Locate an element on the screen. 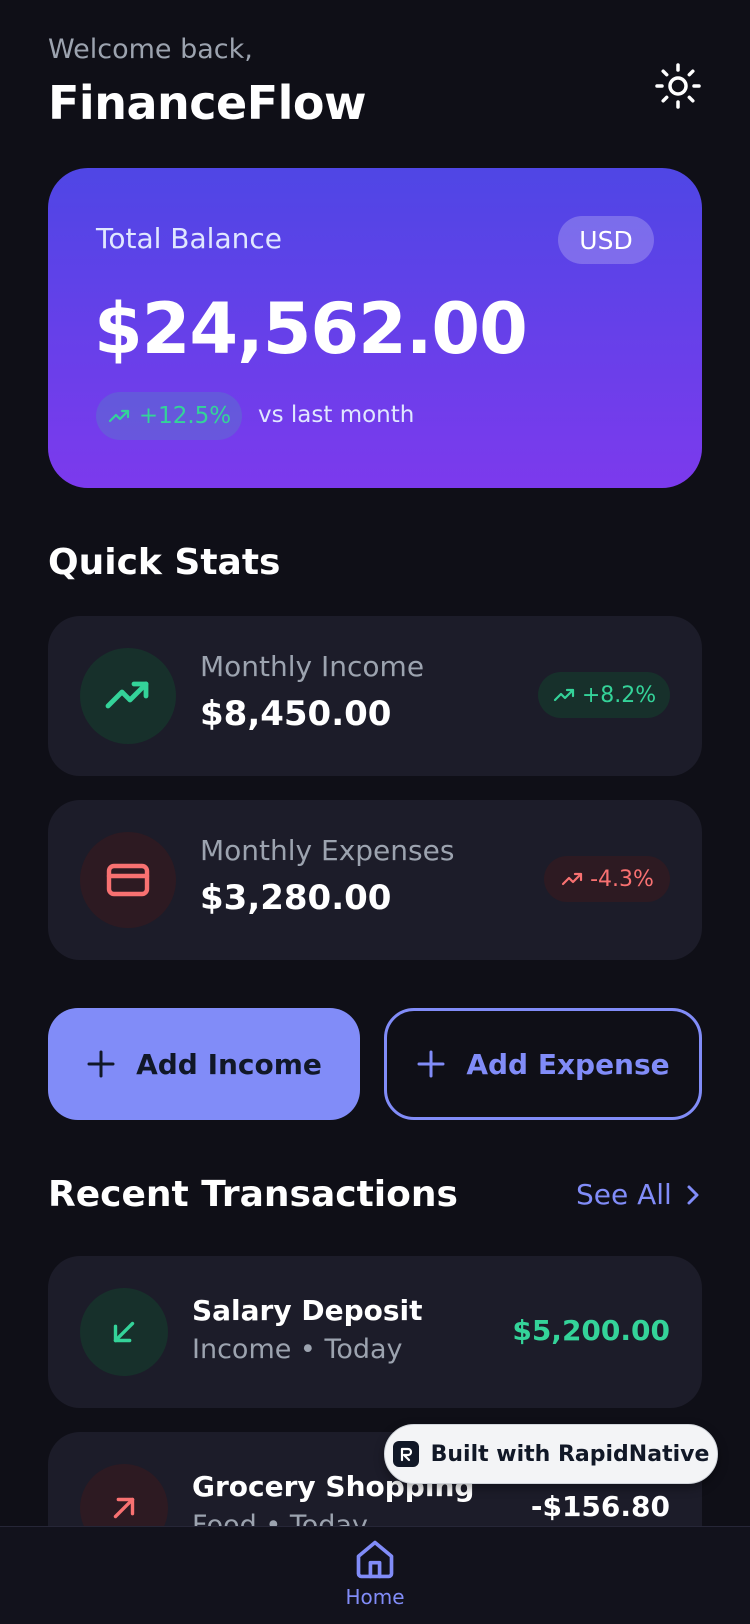 Image resolution: width=750 pixels, height=1624 pixels. sun-icon is located at coordinates (678, 86).